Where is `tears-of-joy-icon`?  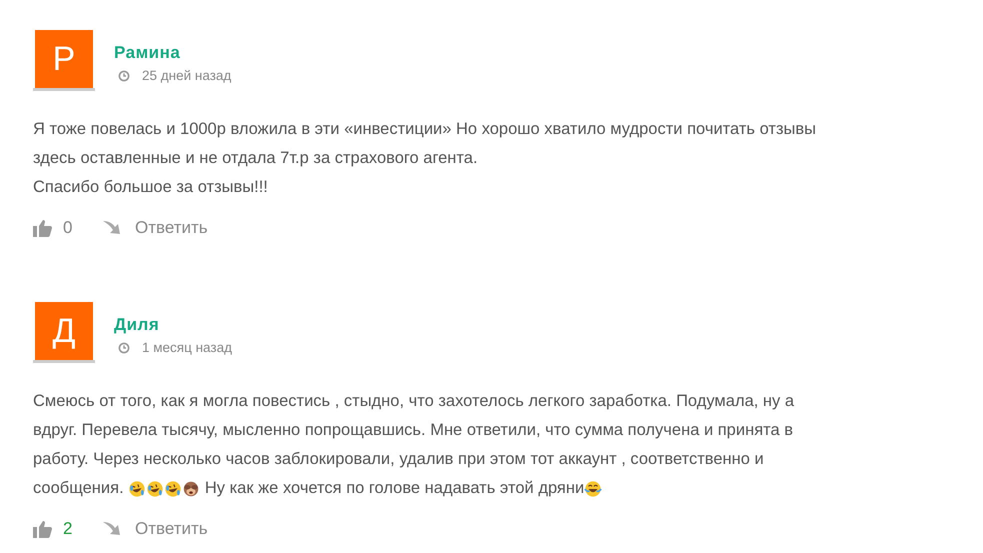
tears-of-joy-icon is located at coordinates (593, 489).